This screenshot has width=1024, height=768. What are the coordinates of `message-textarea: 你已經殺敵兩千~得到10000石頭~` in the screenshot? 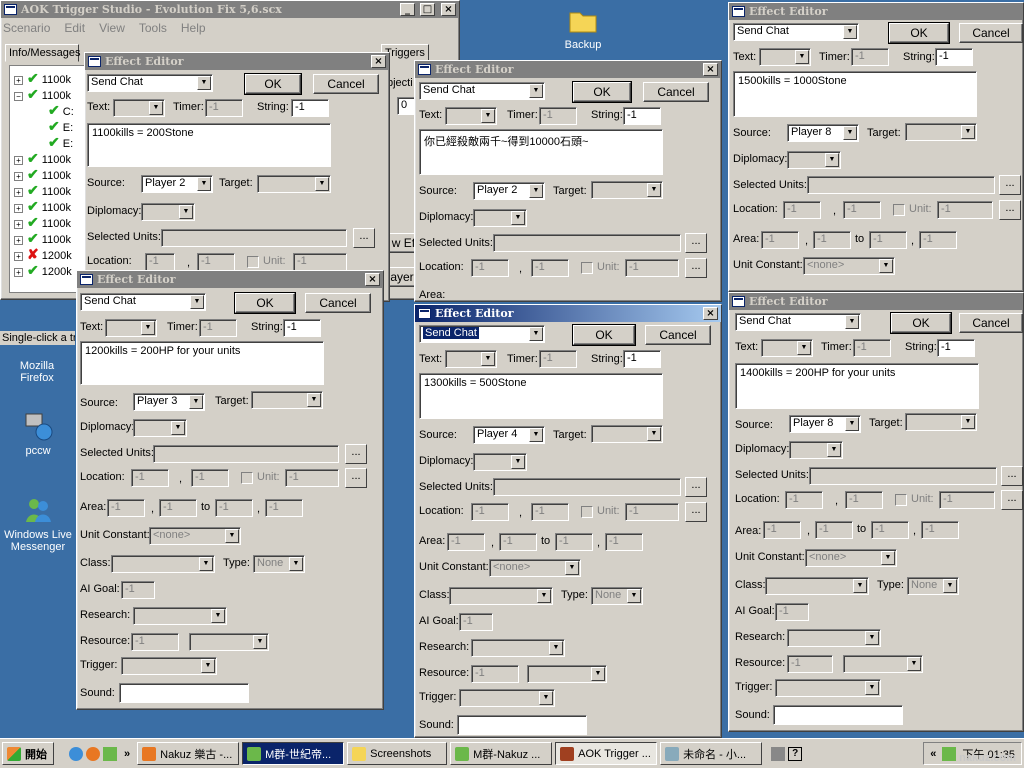 It's located at (541, 152).